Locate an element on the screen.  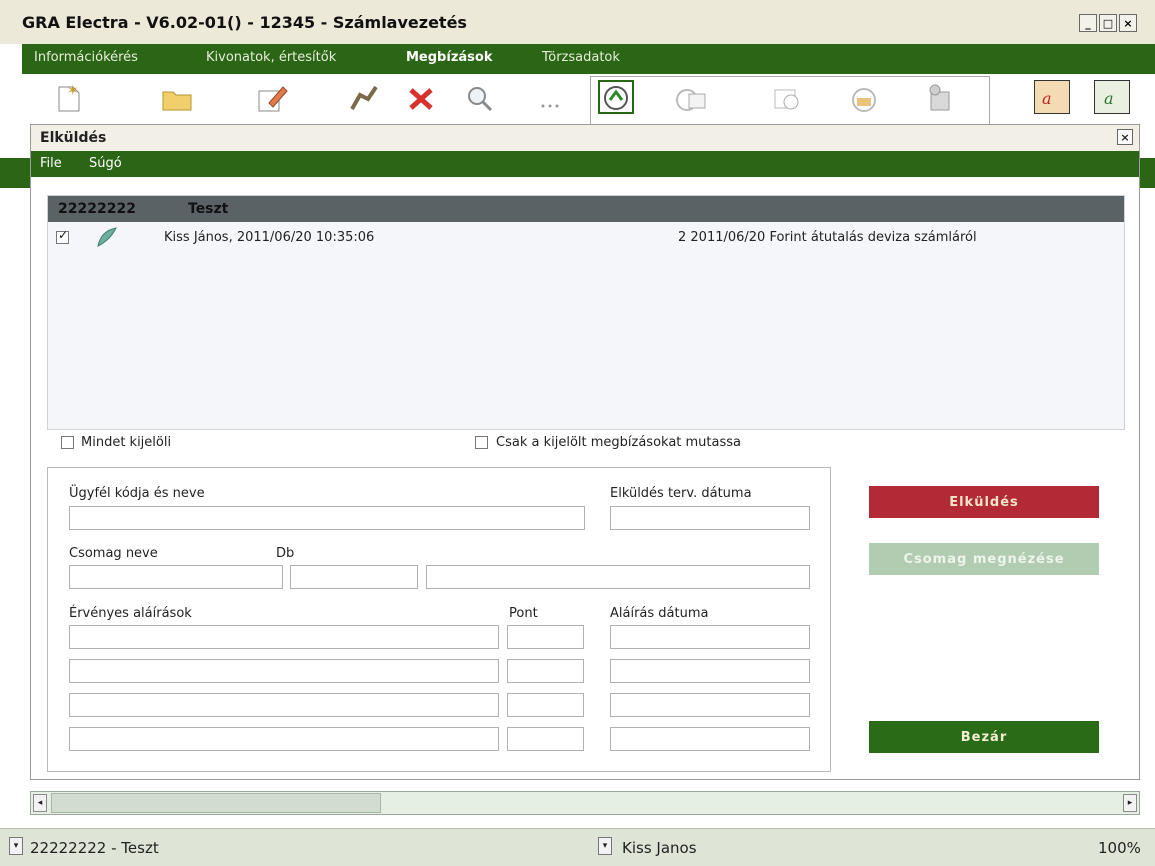
green-signature-icon: a is located at coordinates (1112, 97).